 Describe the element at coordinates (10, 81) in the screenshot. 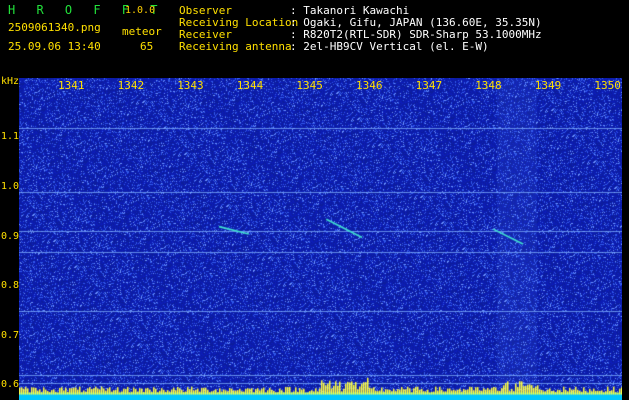

I see `y-axis-unit: kHz` at that location.